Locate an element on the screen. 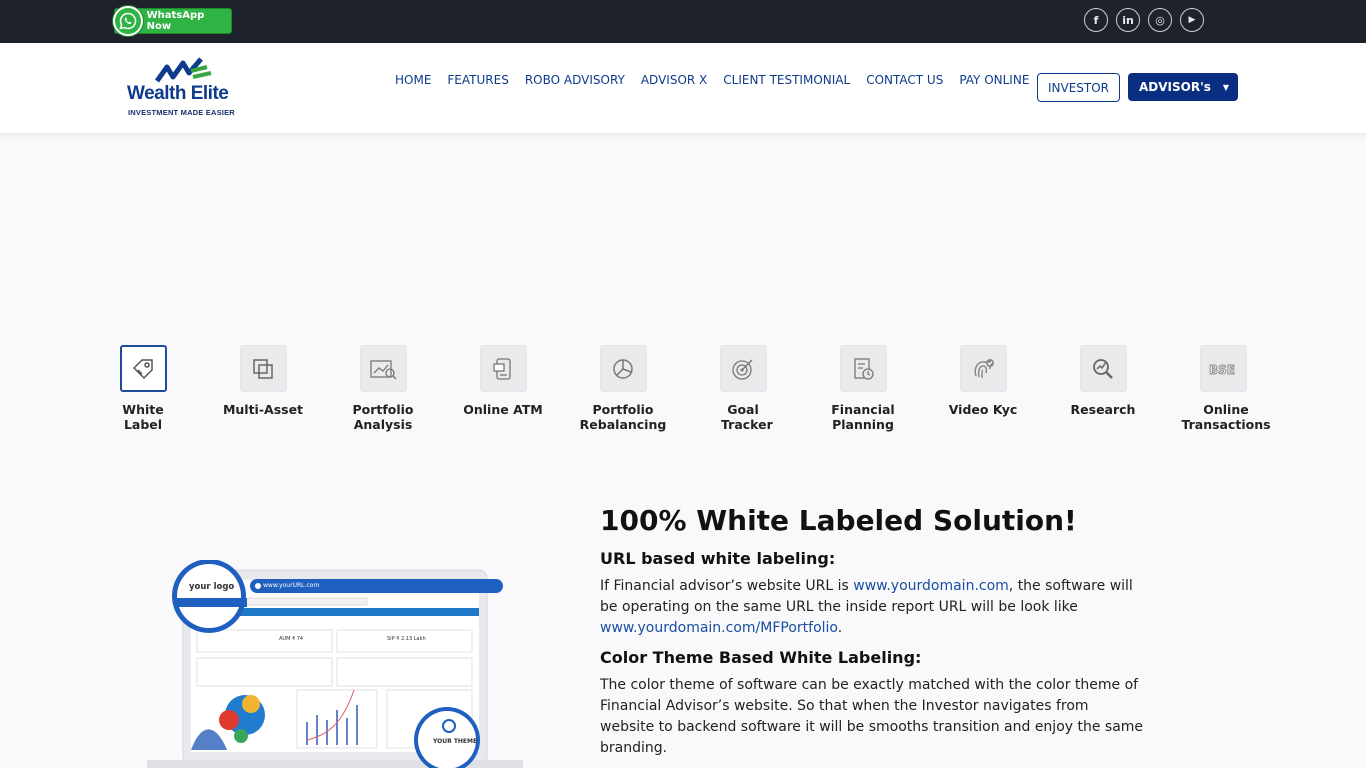  paragraph-text: If Financial advisor’s website URL is is located at coordinates (727, 586).